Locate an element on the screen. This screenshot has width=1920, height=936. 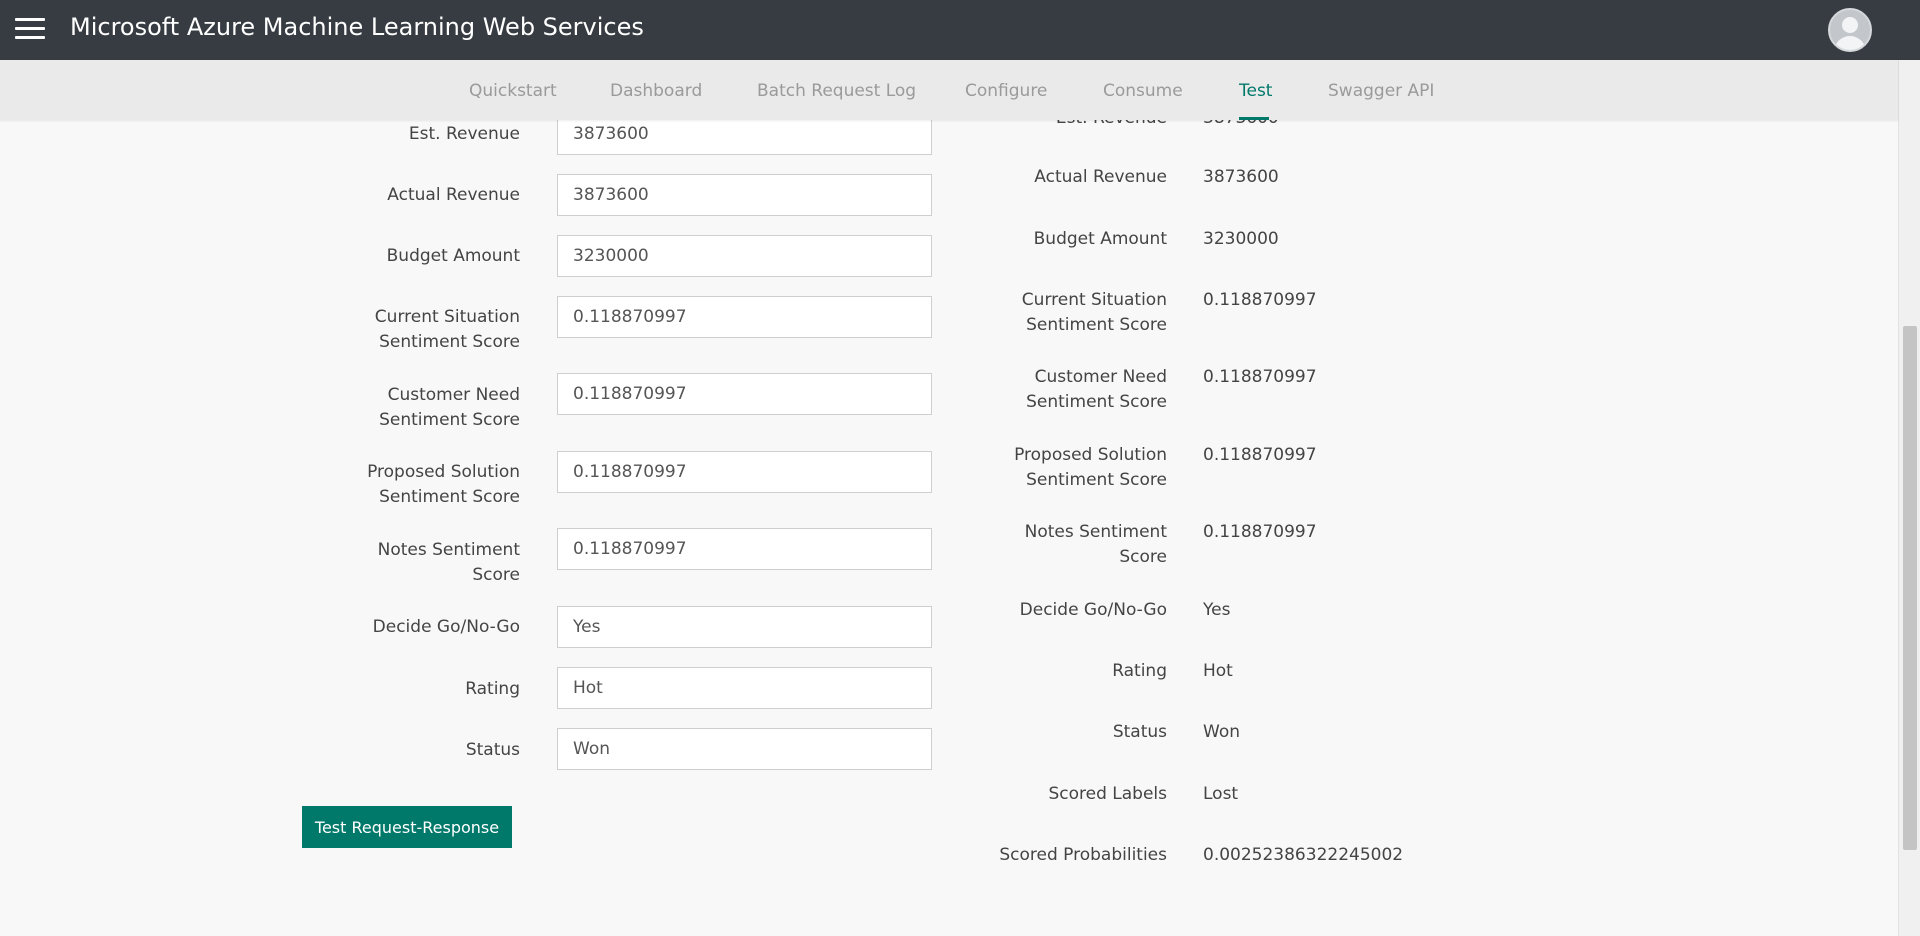
result-label-actual-revenue: Actual Revenue is located at coordinates (1100, 177).